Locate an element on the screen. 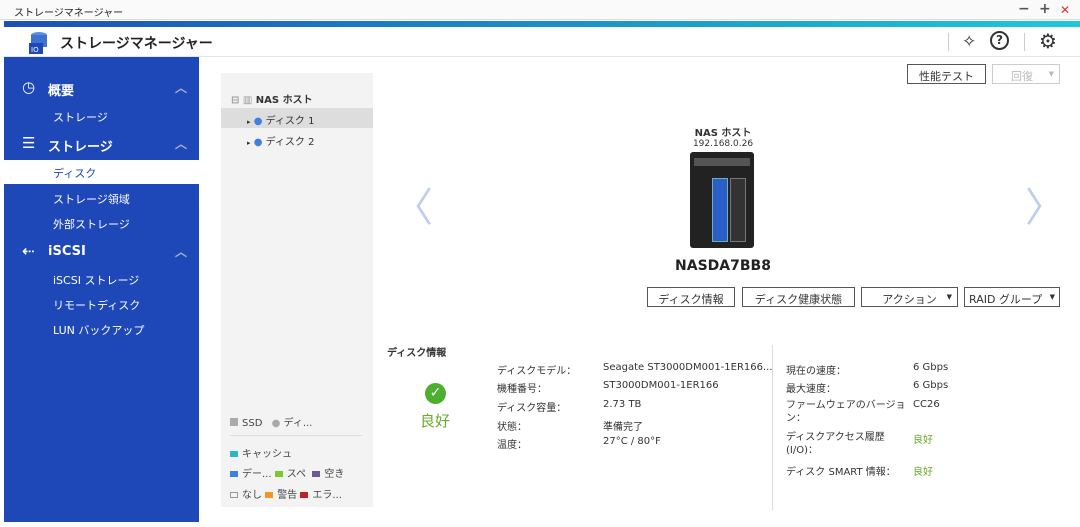 The width and height of the screenshot is (1080, 527). performance-test-button: 性能テスト is located at coordinates (946, 74).